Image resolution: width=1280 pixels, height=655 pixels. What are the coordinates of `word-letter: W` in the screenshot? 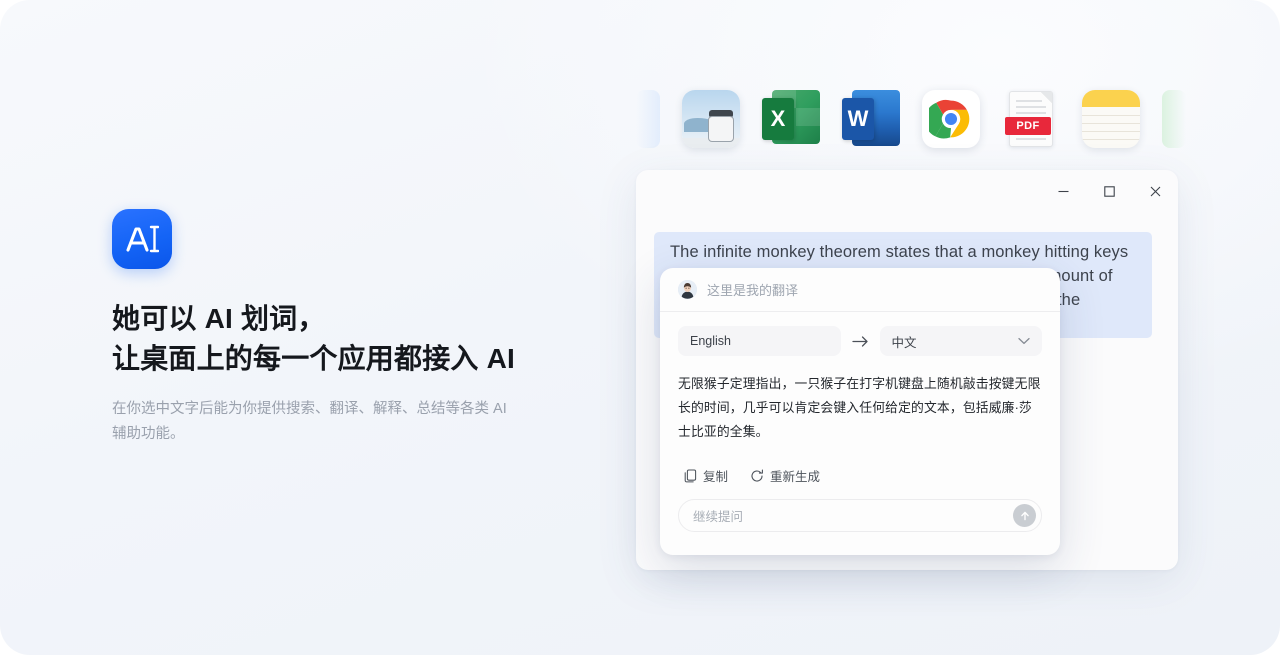 It's located at (858, 119).